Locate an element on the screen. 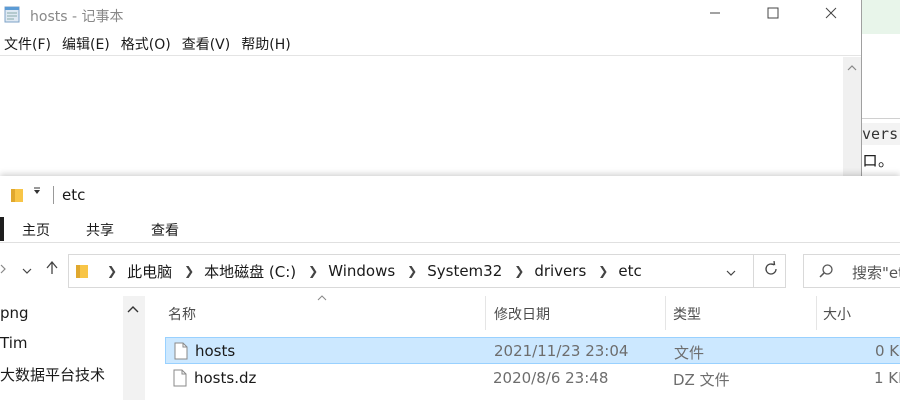 Image resolution: width=900 pixels, height=400 pixels. menu-format: 格式(O) is located at coordinates (146, 44).